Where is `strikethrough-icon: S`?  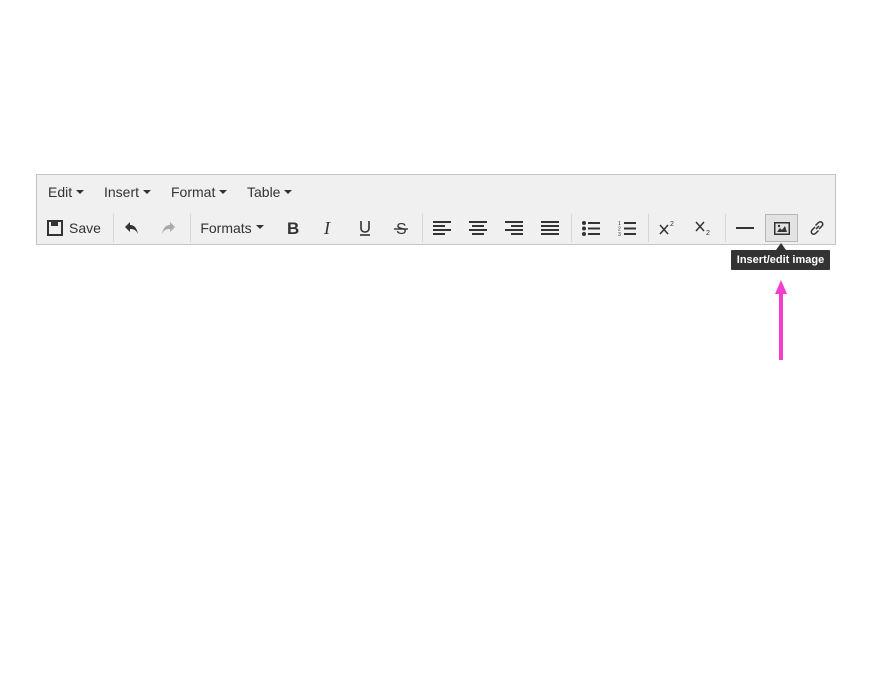
strikethrough-icon: S is located at coordinates (401, 228).